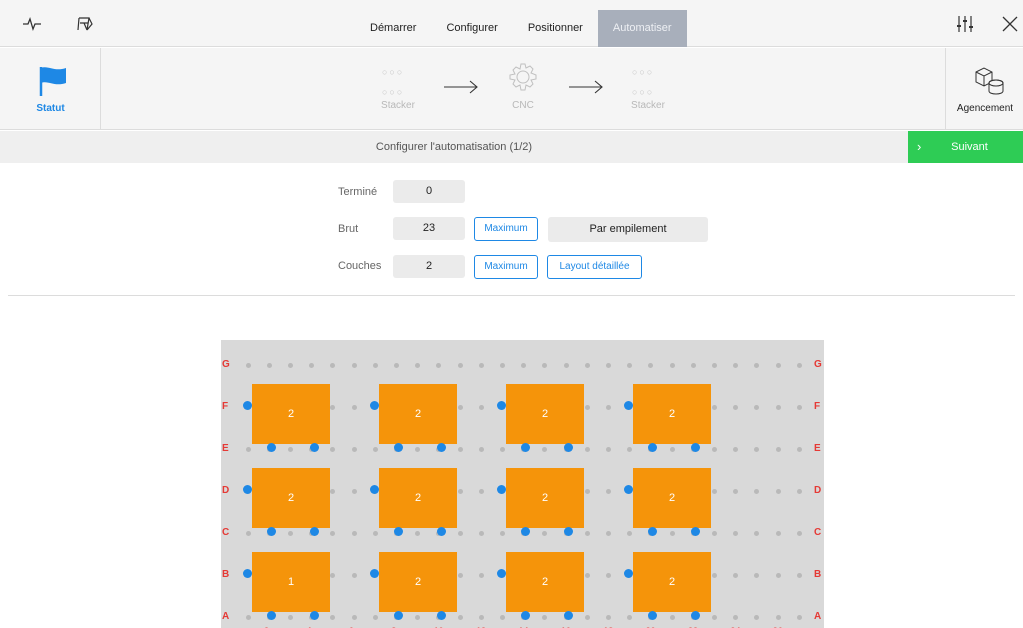 This screenshot has height=628, width=1023. Describe the element at coordinates (523, 105) in the screenshot. I see `step-cnc: CNC` at that location.